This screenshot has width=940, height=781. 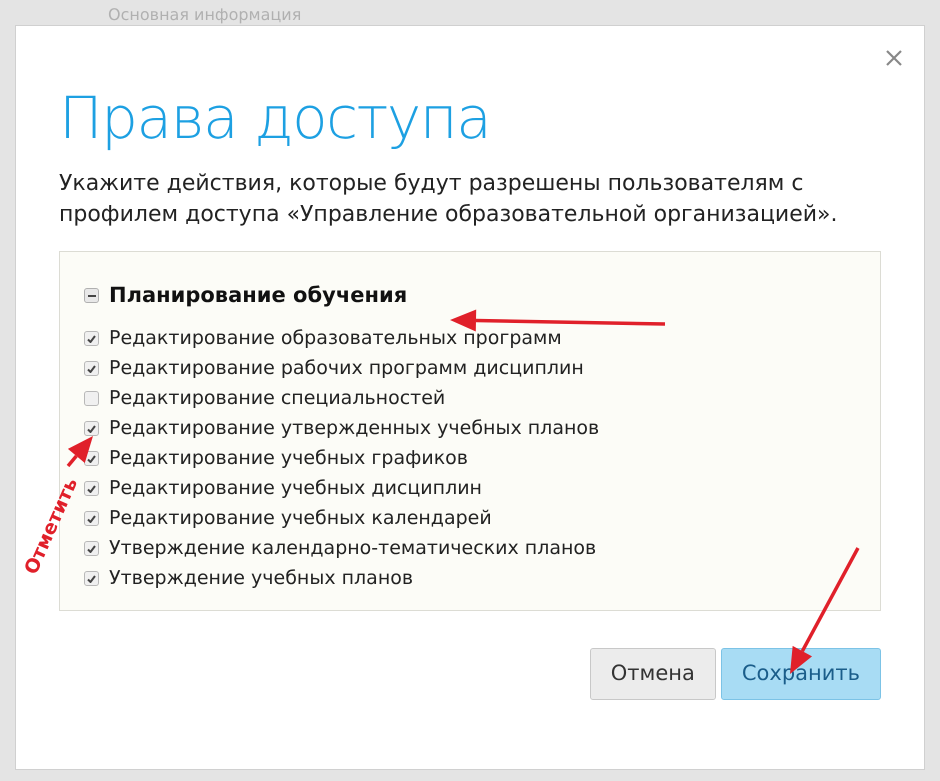 I want to click on group-title: Планирование обучения, so click(x=258, y=295).